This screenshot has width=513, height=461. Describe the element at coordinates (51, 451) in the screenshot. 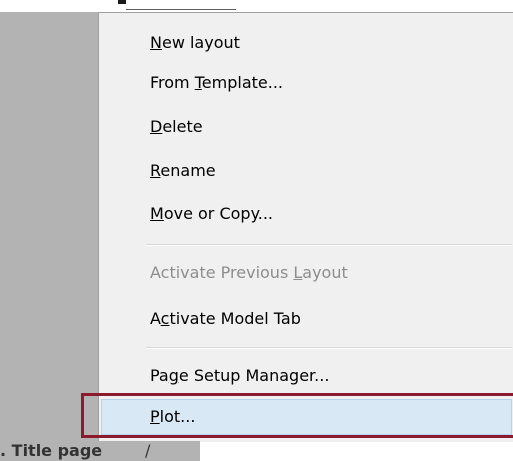

I see `layout-tab-title-page: . Title page` at that location.